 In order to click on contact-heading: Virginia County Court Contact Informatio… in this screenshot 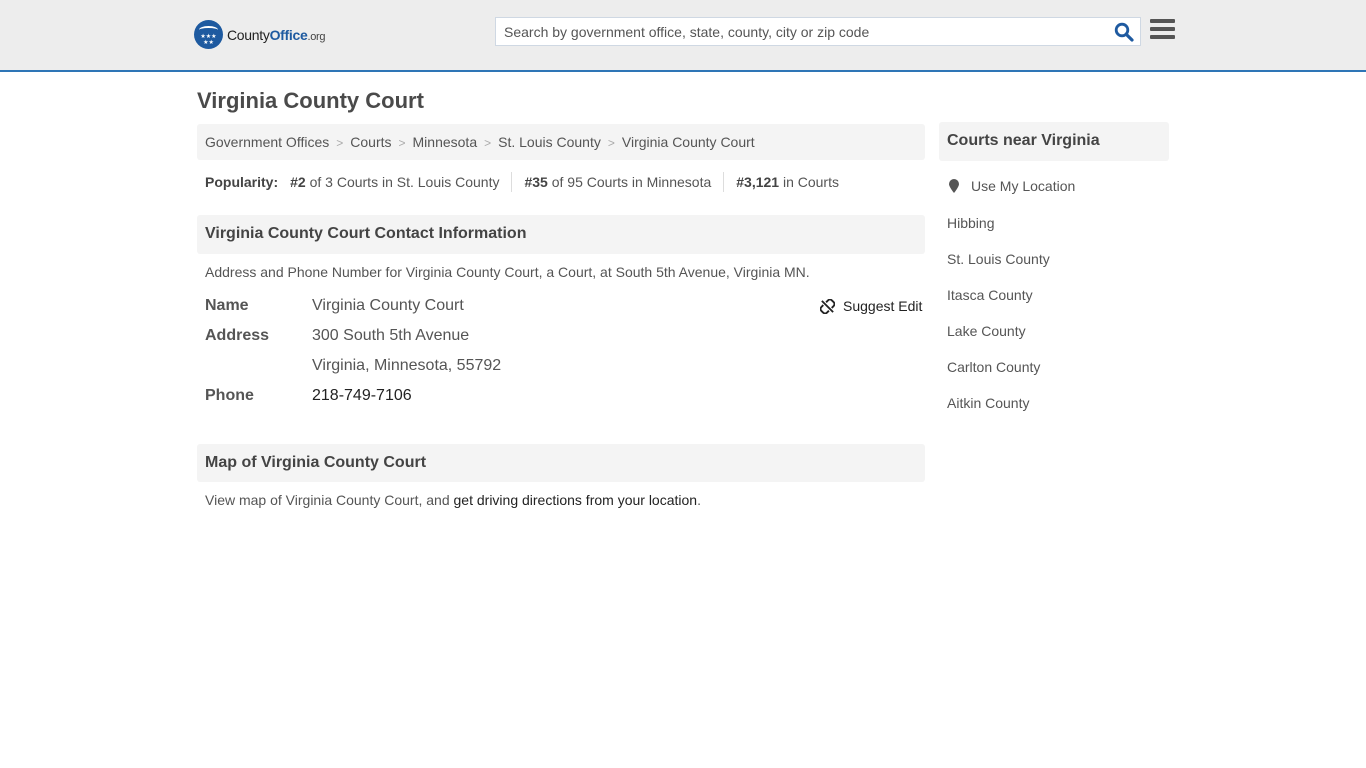, I will do `click(561, 234)`.